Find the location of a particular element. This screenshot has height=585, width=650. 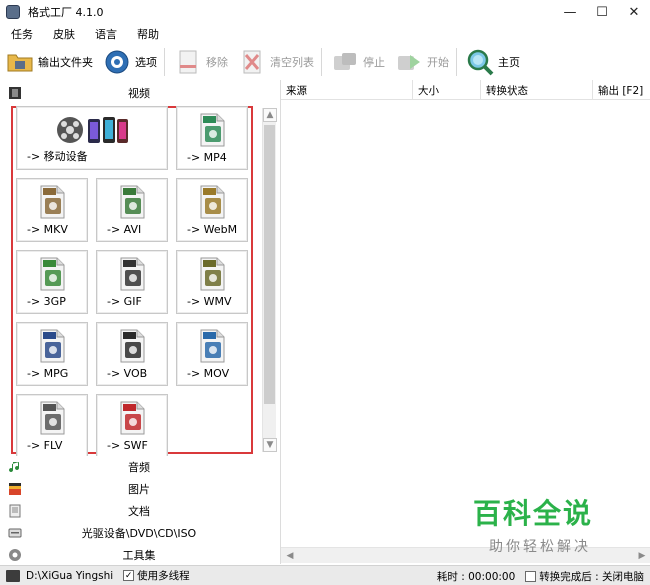

swf-file-icon is located at coordinates (132, 418).